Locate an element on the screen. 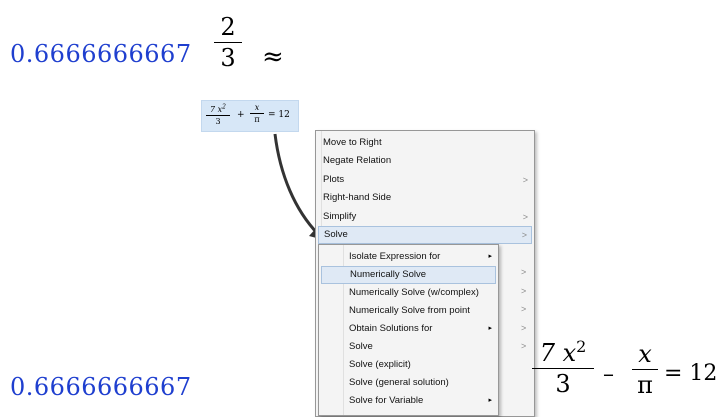 The height and width of the screenshot is (417, 726). menu-item-numerically-solve-complex: Numerically Solve (w/complex) is located at coordinates (408, 293).